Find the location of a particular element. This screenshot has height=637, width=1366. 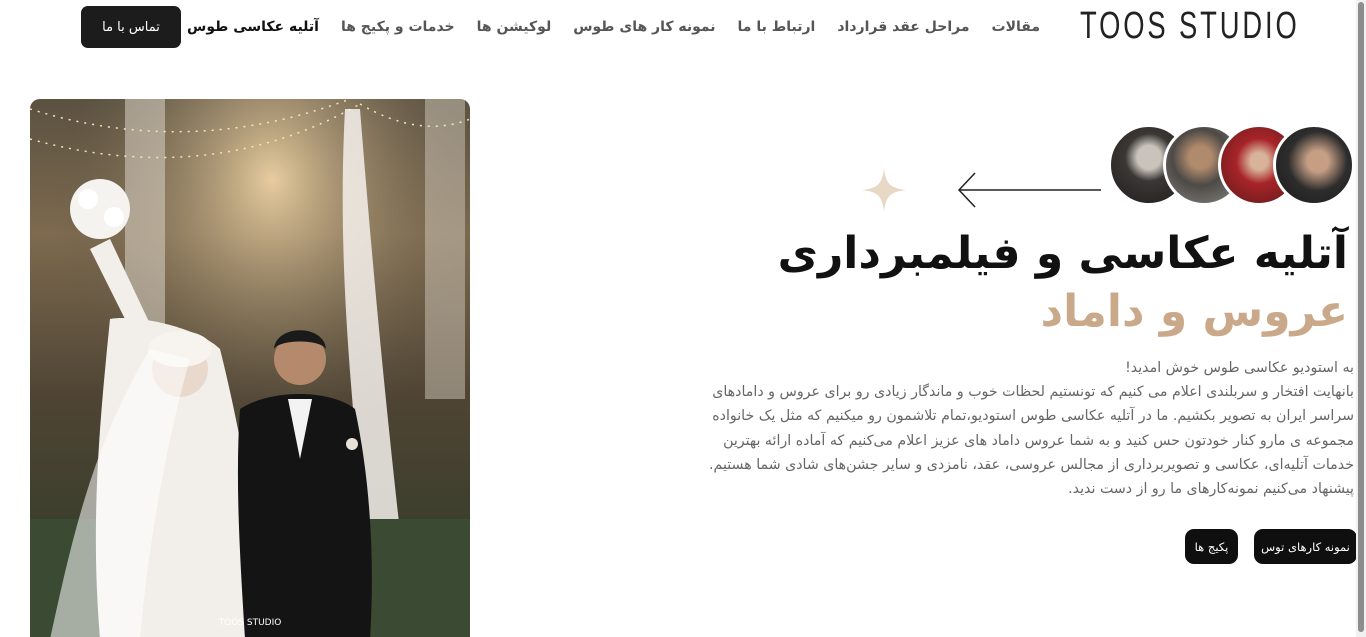

site-logo: TOOS STUDIO is located at coordinates (1188, 26).